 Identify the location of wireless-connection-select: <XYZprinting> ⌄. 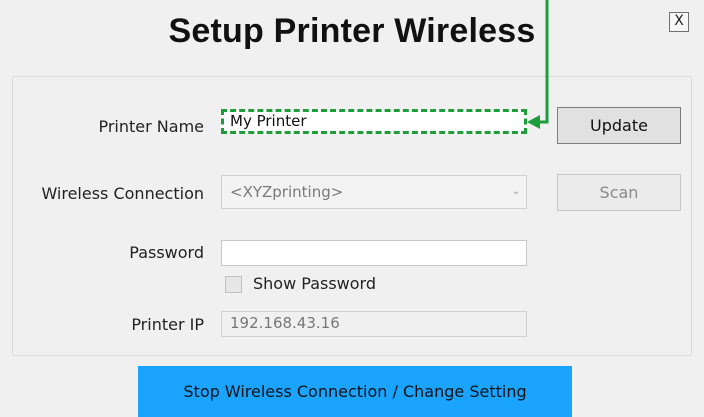
(374, 192).